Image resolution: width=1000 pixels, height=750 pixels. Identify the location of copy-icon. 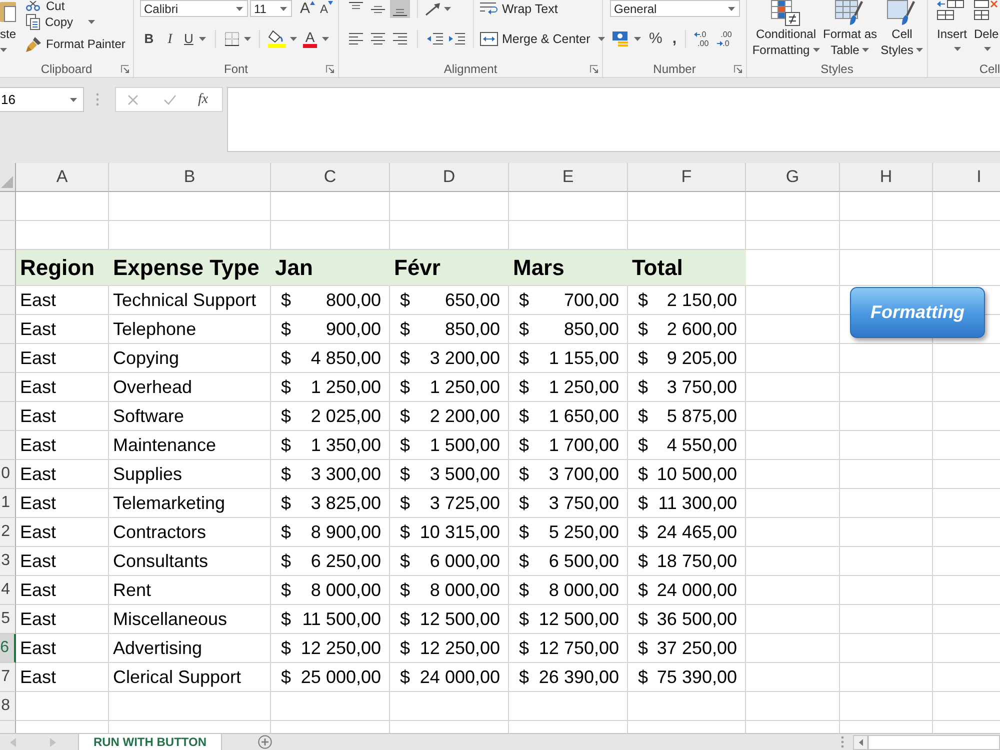
(33, 22).